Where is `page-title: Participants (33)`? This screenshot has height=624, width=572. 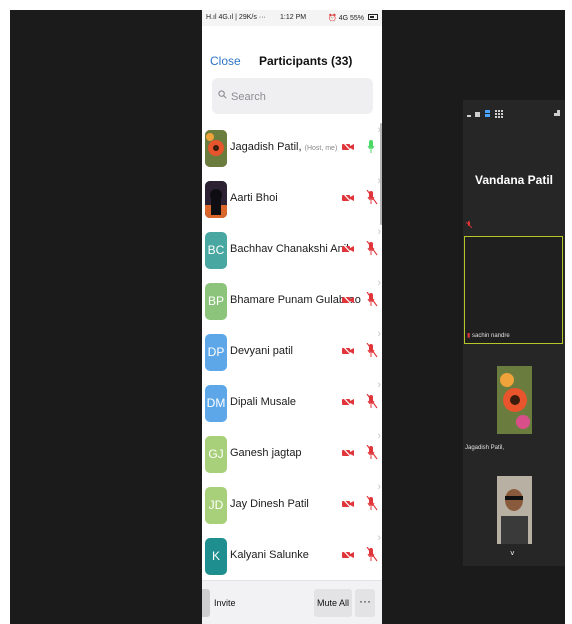 page-title: Participants (33) is located at coordinates (306, 61).